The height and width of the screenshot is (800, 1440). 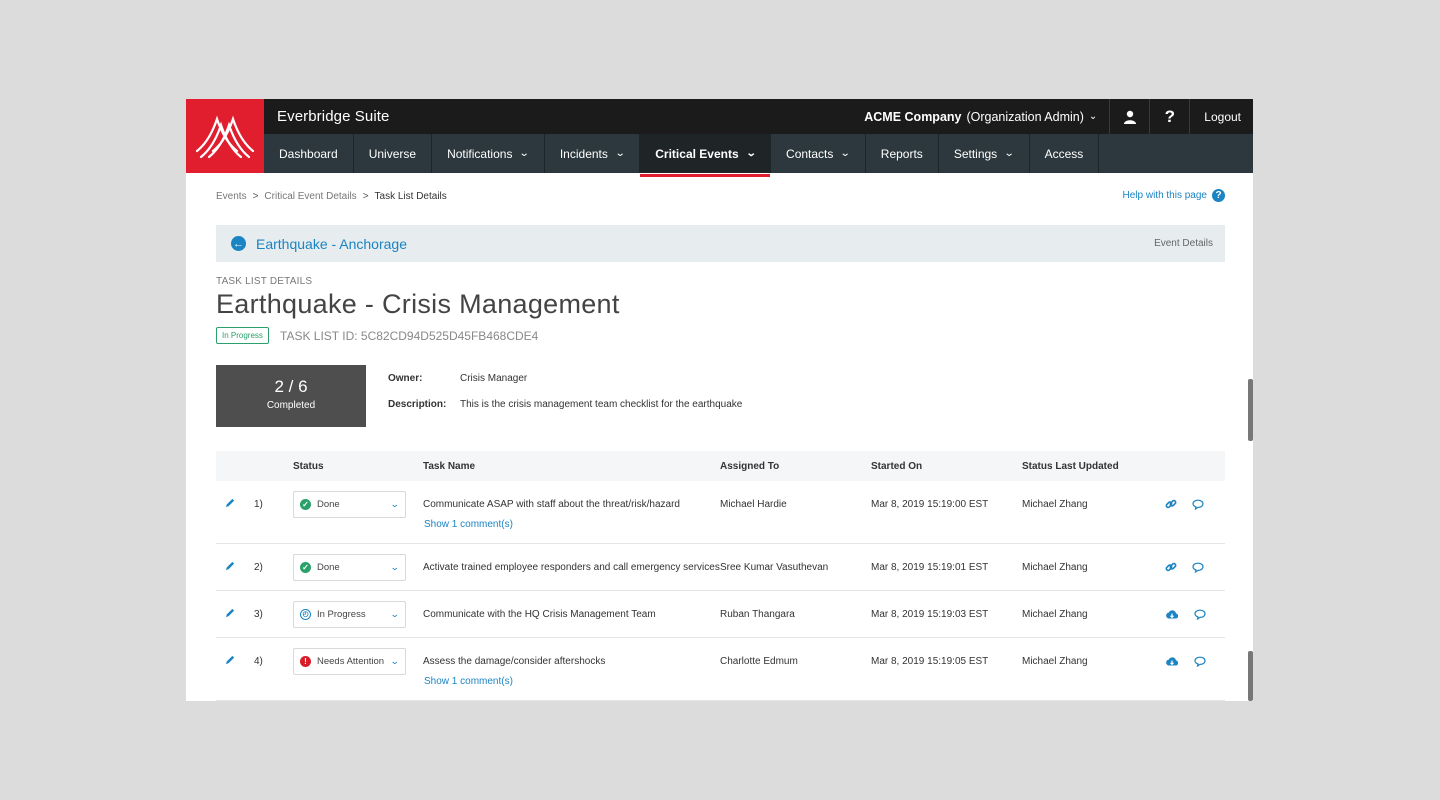 What do you see at coordinates (305, 661) in the screenshot?
I see `alert-circle-icon: !` at bounding box center [305, 661].